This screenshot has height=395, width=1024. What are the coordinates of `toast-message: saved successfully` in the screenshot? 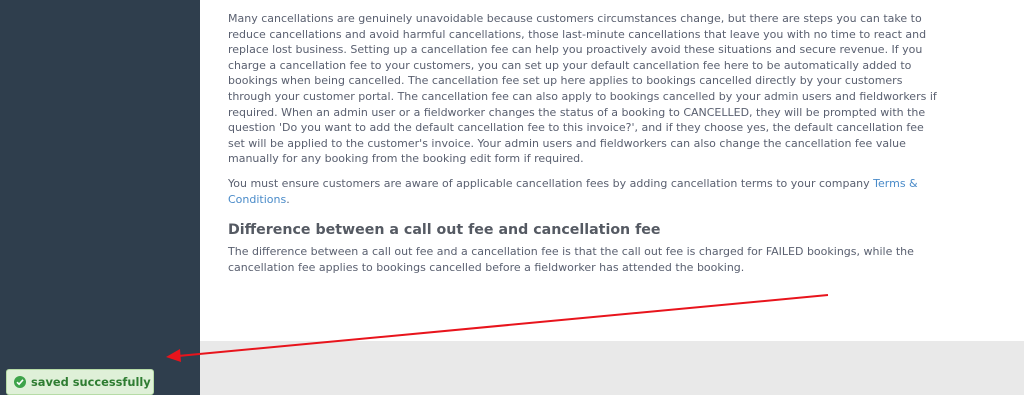 It's located at (91, 382).